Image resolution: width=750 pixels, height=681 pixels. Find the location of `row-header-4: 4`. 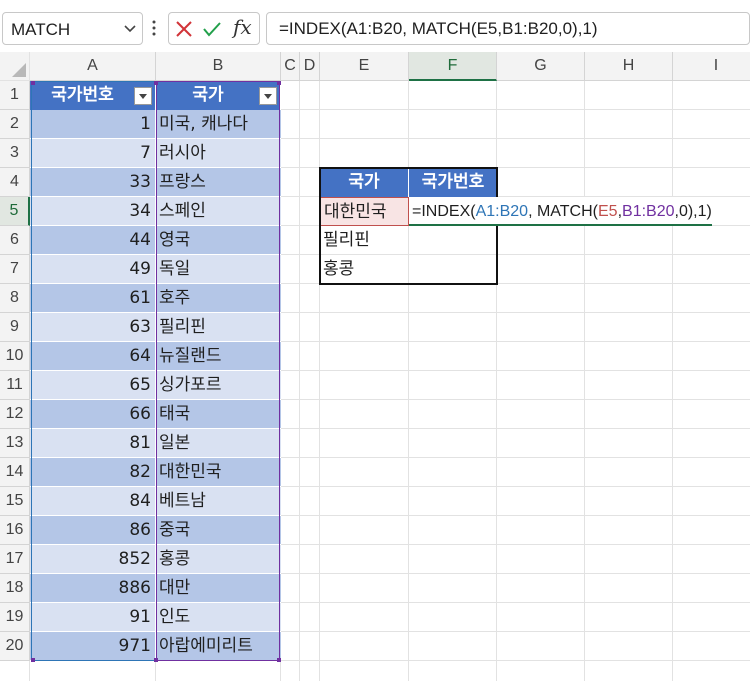

row-header-4: 4 is located at coordinates (15, 182).